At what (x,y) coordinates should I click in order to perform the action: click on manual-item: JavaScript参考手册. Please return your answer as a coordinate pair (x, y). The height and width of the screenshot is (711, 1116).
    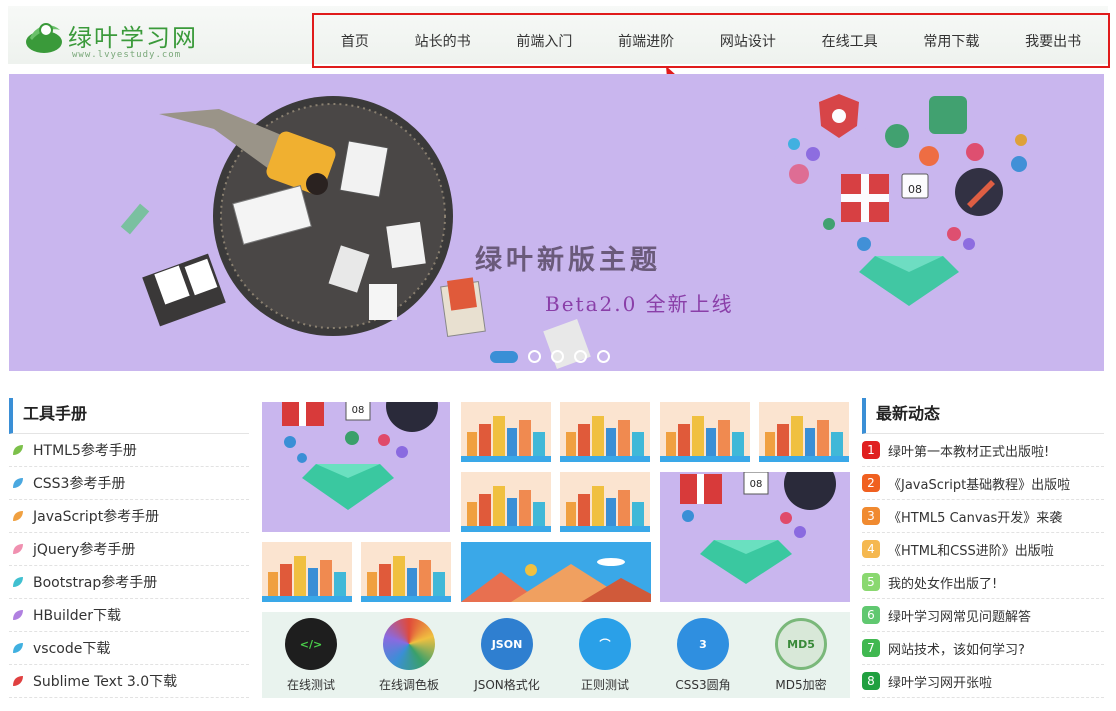
    Looking at the image, I should click on (129, 516).